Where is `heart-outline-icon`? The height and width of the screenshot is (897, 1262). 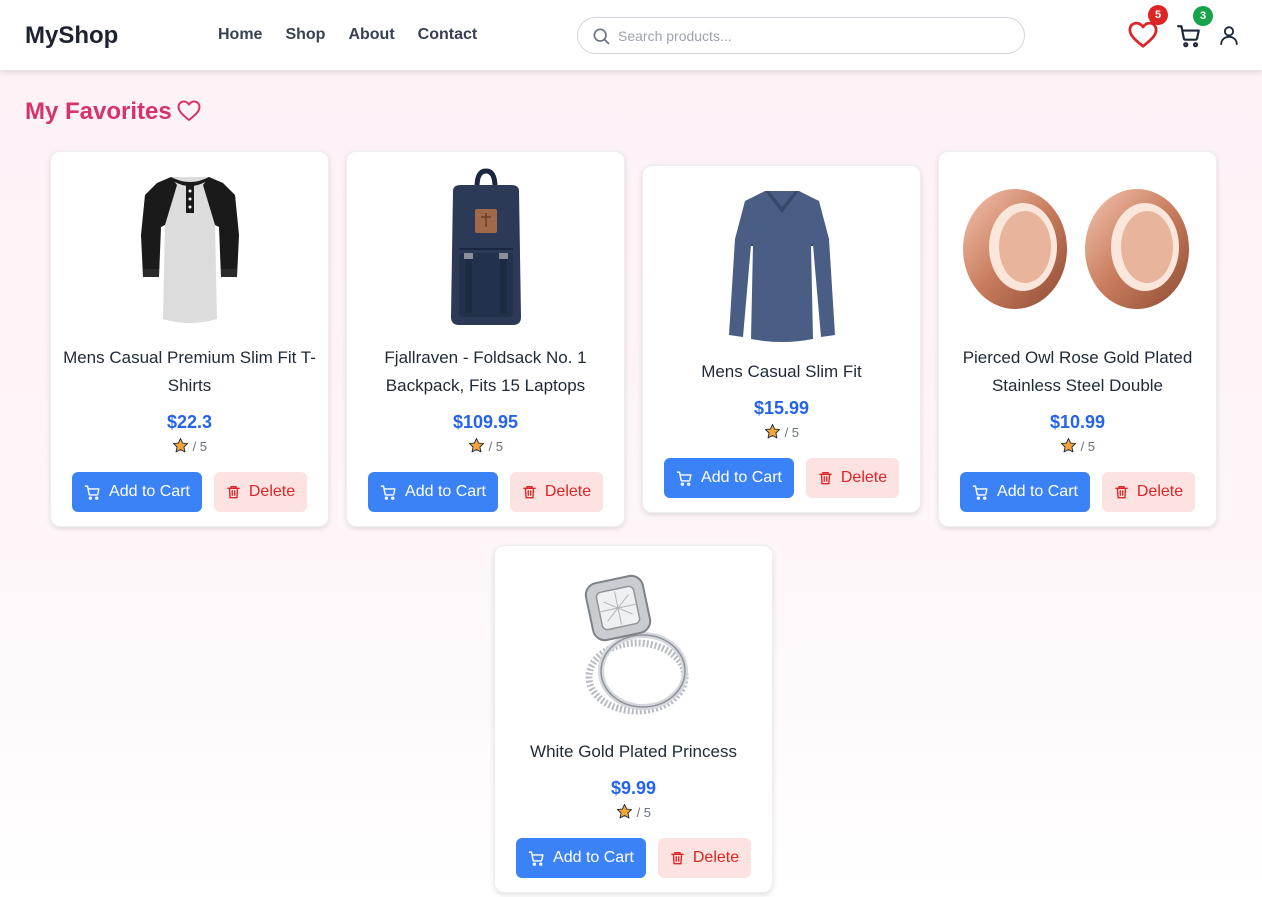 heart-outline-icon is located at coordinates (189, 113).